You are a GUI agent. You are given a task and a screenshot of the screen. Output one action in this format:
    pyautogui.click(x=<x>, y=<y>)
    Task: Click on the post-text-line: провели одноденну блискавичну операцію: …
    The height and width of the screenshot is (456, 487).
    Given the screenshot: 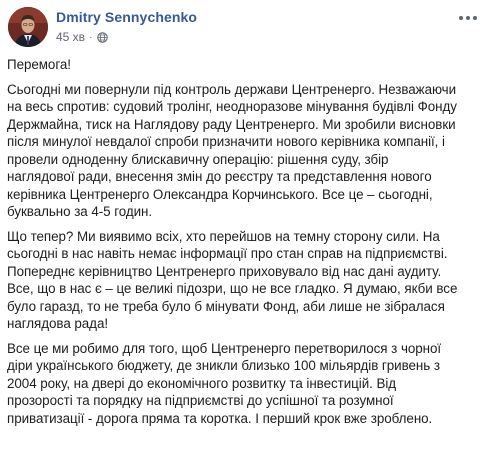 What is the action you would take?
    pyautogui.click(x=198, y=159)
    